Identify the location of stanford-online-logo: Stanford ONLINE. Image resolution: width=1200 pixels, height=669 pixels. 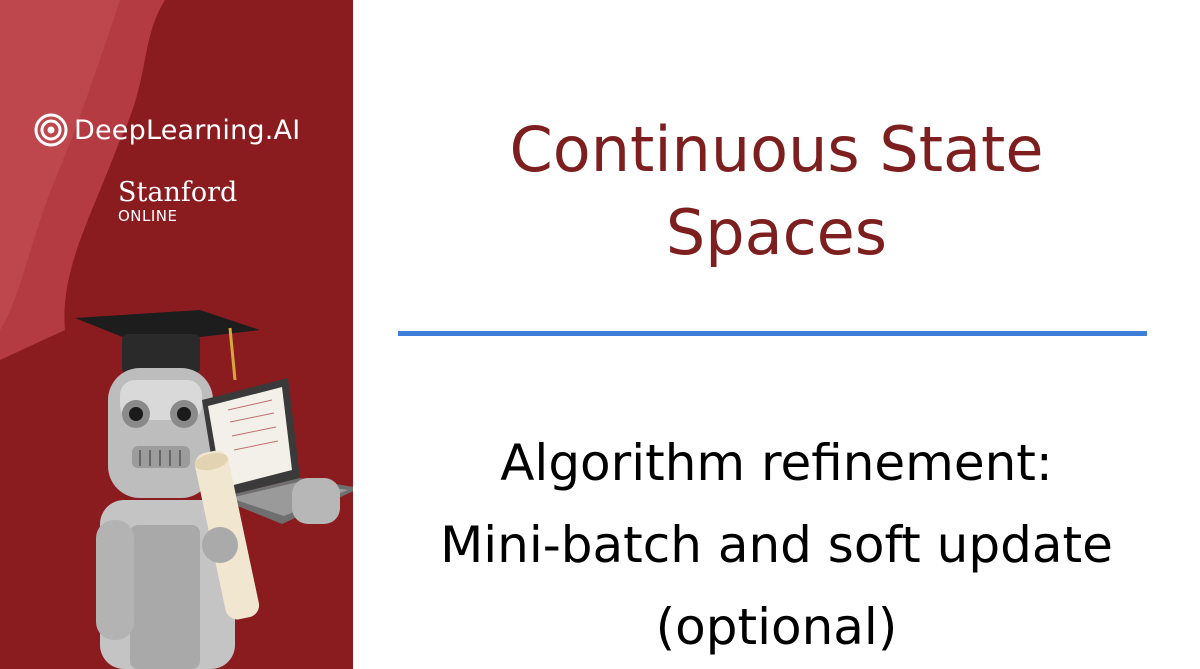
(178, 201).